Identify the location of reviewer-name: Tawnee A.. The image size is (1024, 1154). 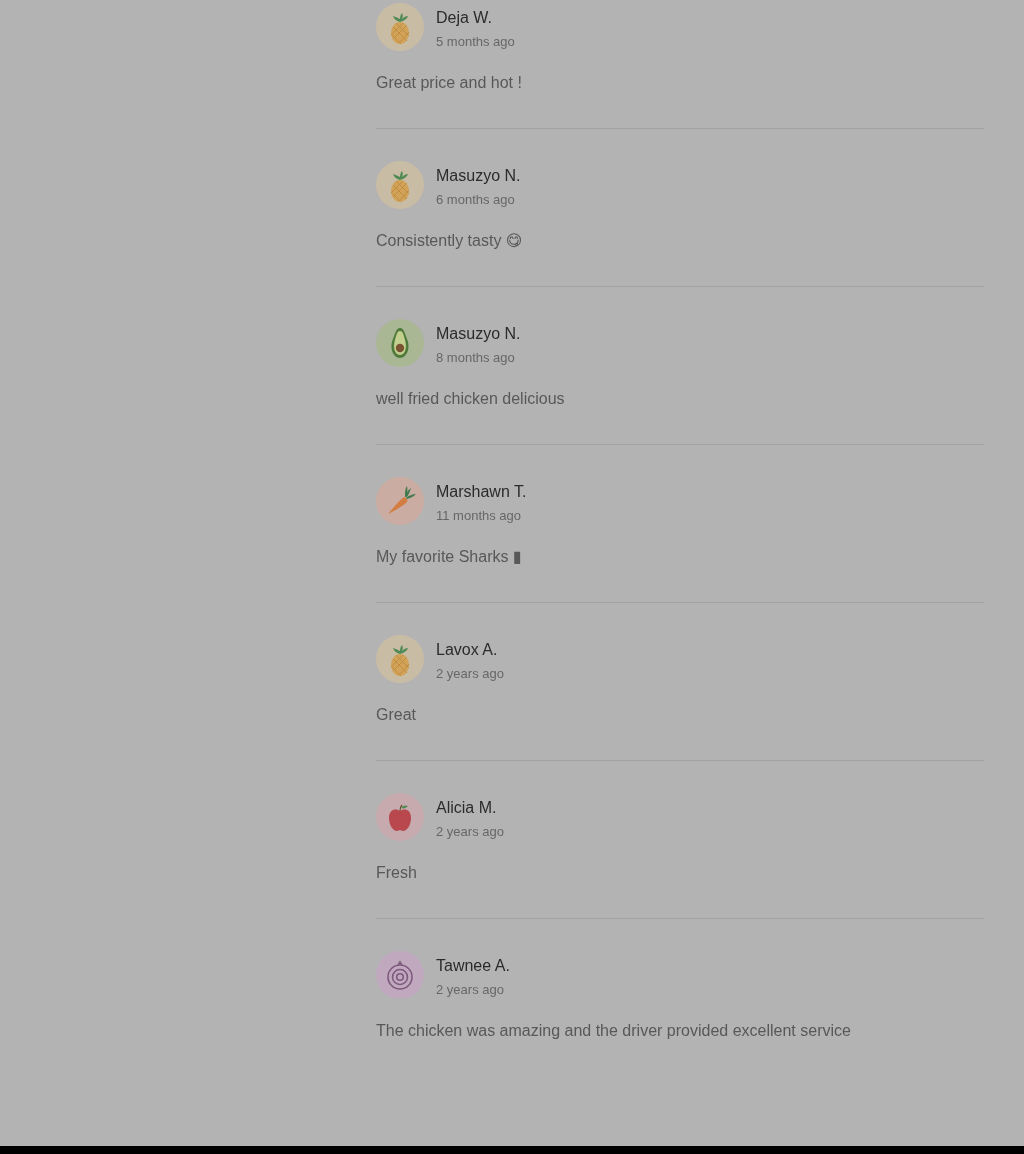
(473, 966).